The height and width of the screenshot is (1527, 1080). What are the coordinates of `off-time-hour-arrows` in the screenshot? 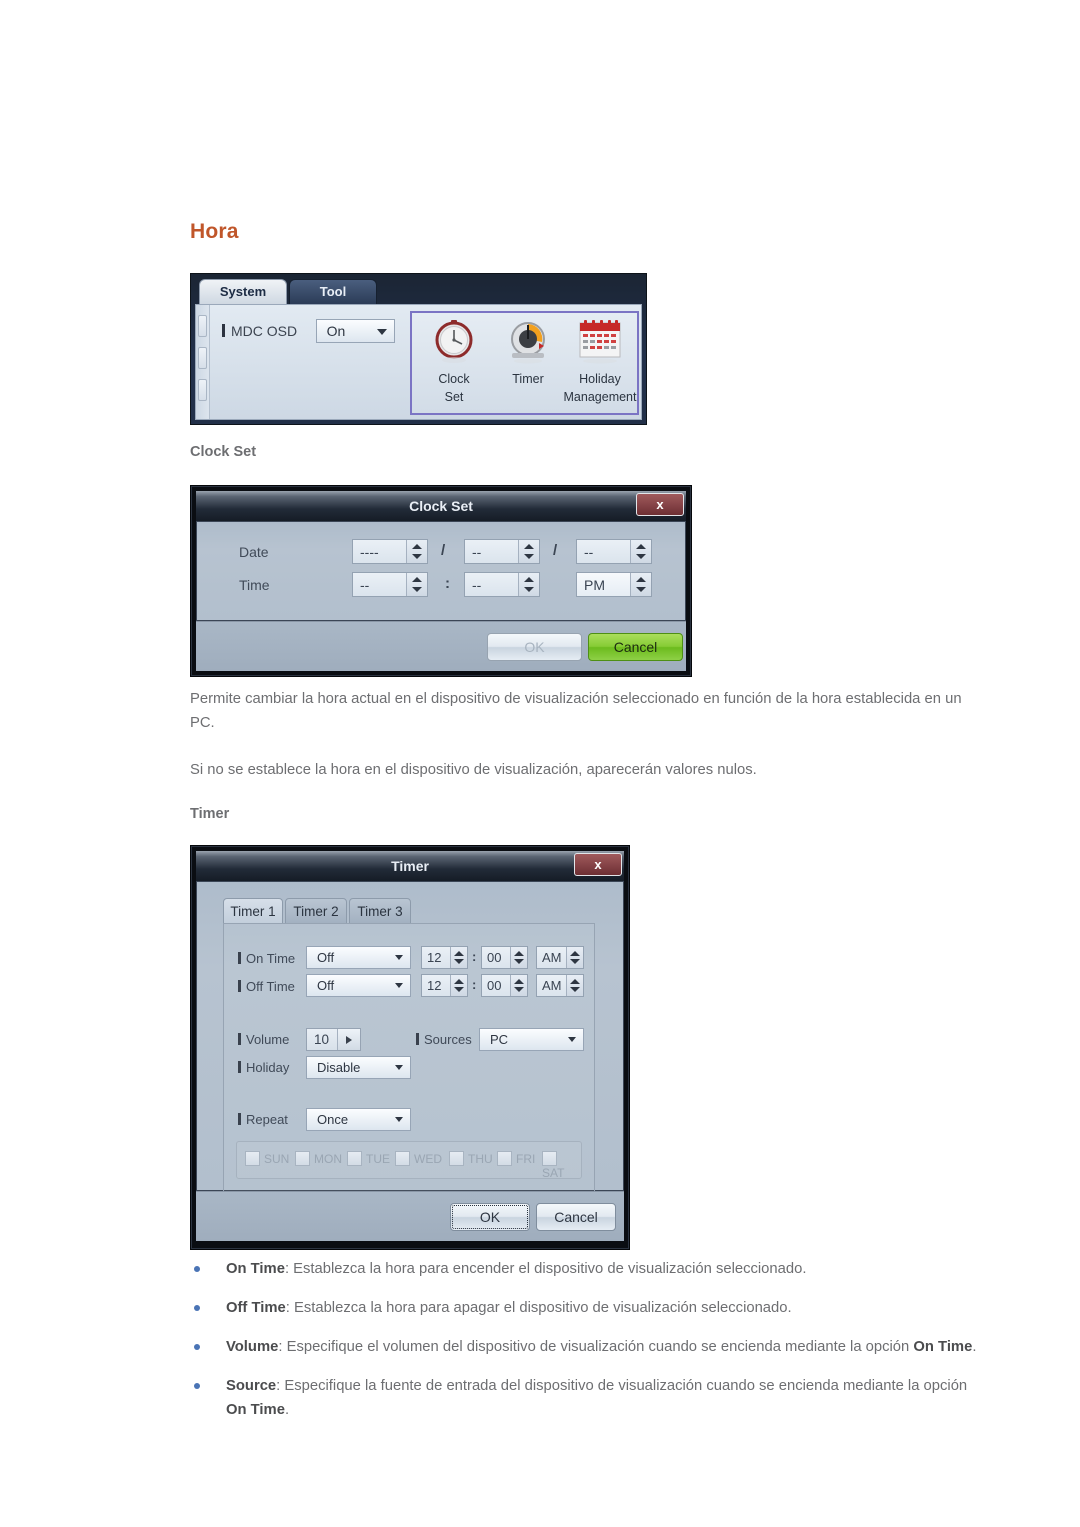 It's located at (458, 985).